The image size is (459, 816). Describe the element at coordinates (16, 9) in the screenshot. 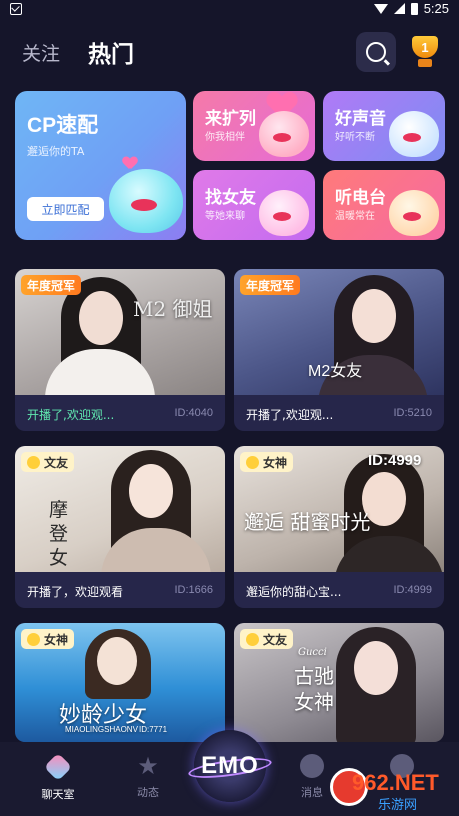

I see `notification-icon` at that location.